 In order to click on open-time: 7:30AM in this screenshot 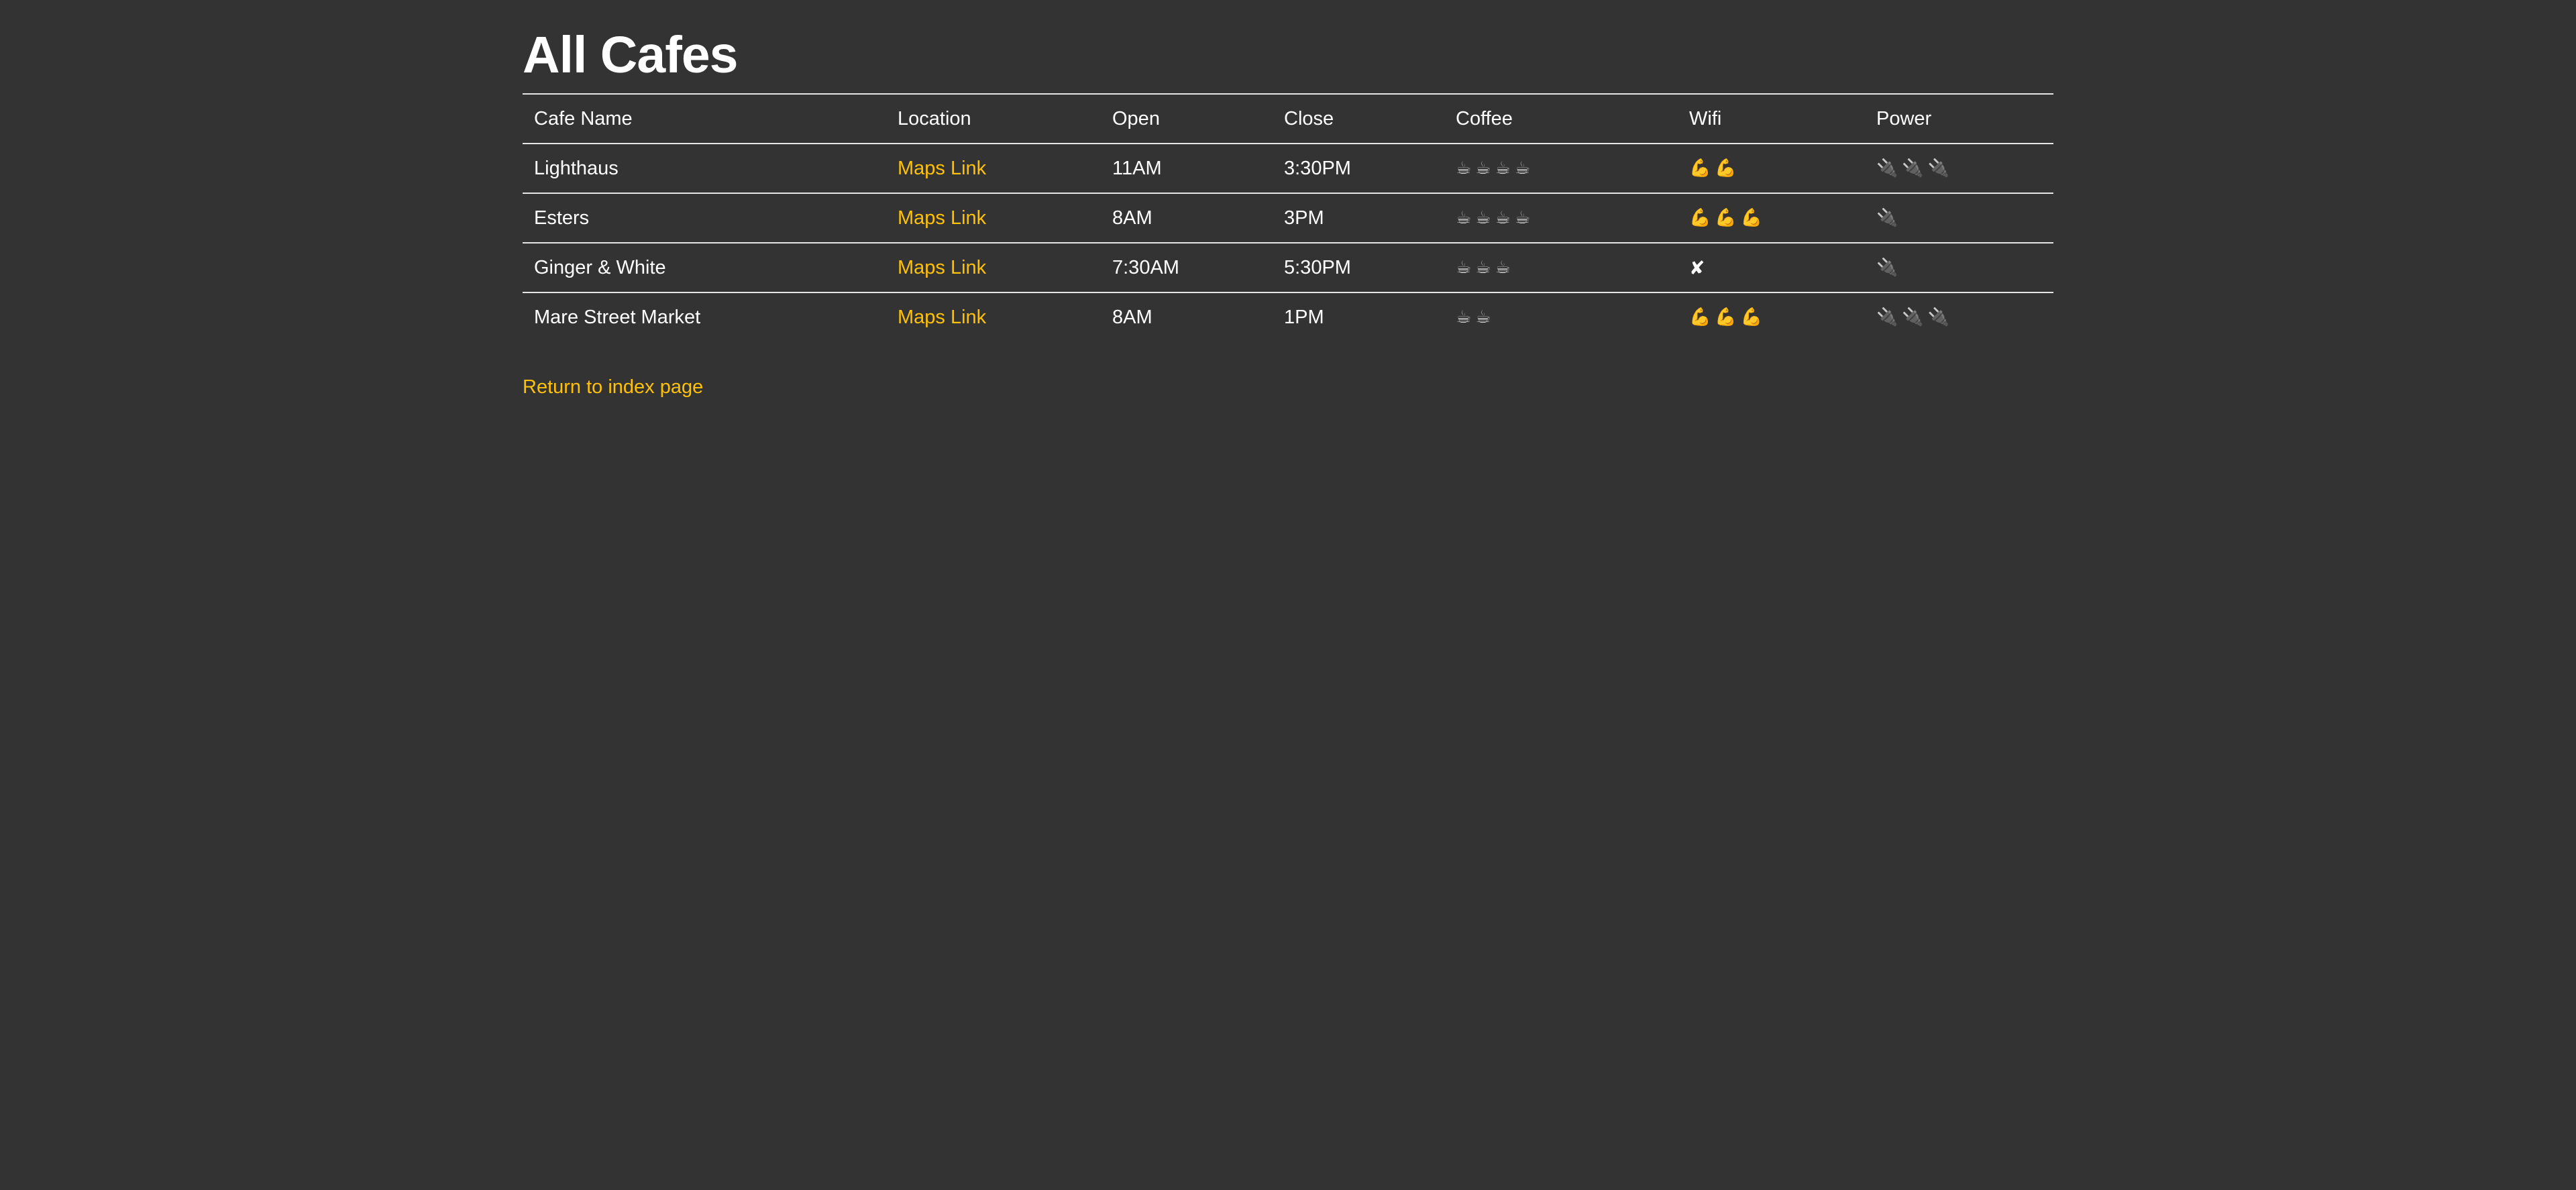, I will do `click(1187, 267)`.